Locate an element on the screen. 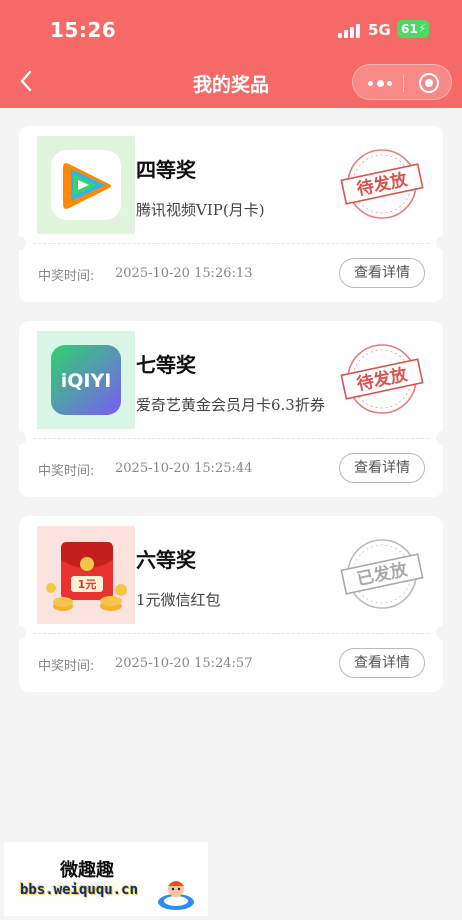  iqiyi-logo-text: iQIYI is located at coordinates (86, 381).